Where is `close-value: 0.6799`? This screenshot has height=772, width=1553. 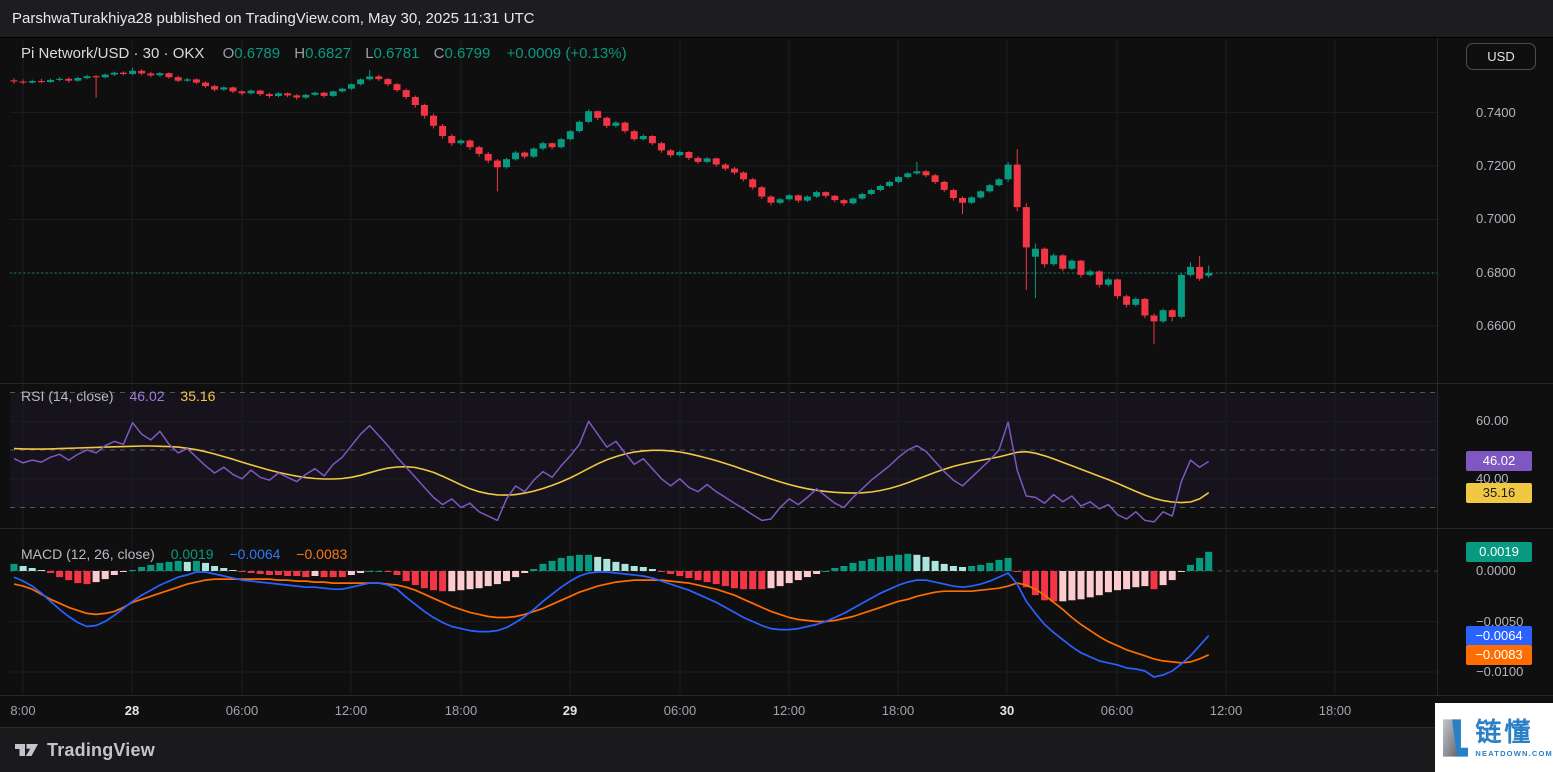 close-value: 0.6799 is located at coordinates (467, 53).